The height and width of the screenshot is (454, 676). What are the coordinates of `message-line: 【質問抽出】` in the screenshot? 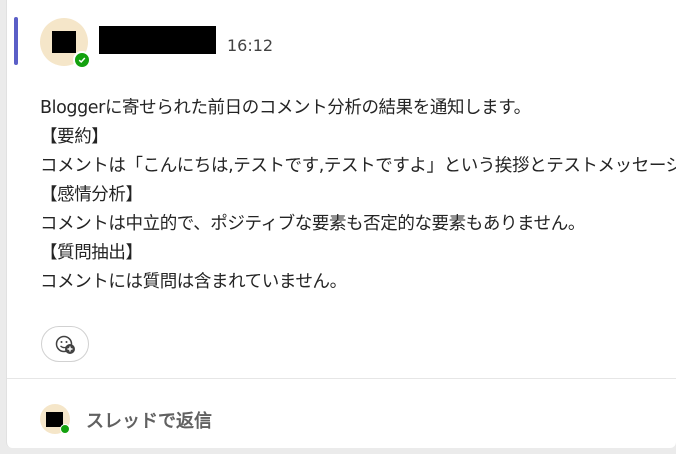 It's located at (91, 253).